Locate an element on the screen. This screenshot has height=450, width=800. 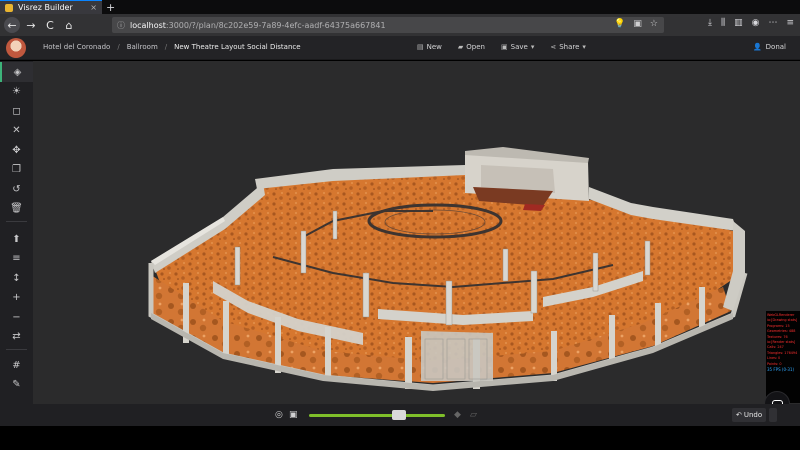
site-info-icon: ⓘ is located at coordinates (121, 25).